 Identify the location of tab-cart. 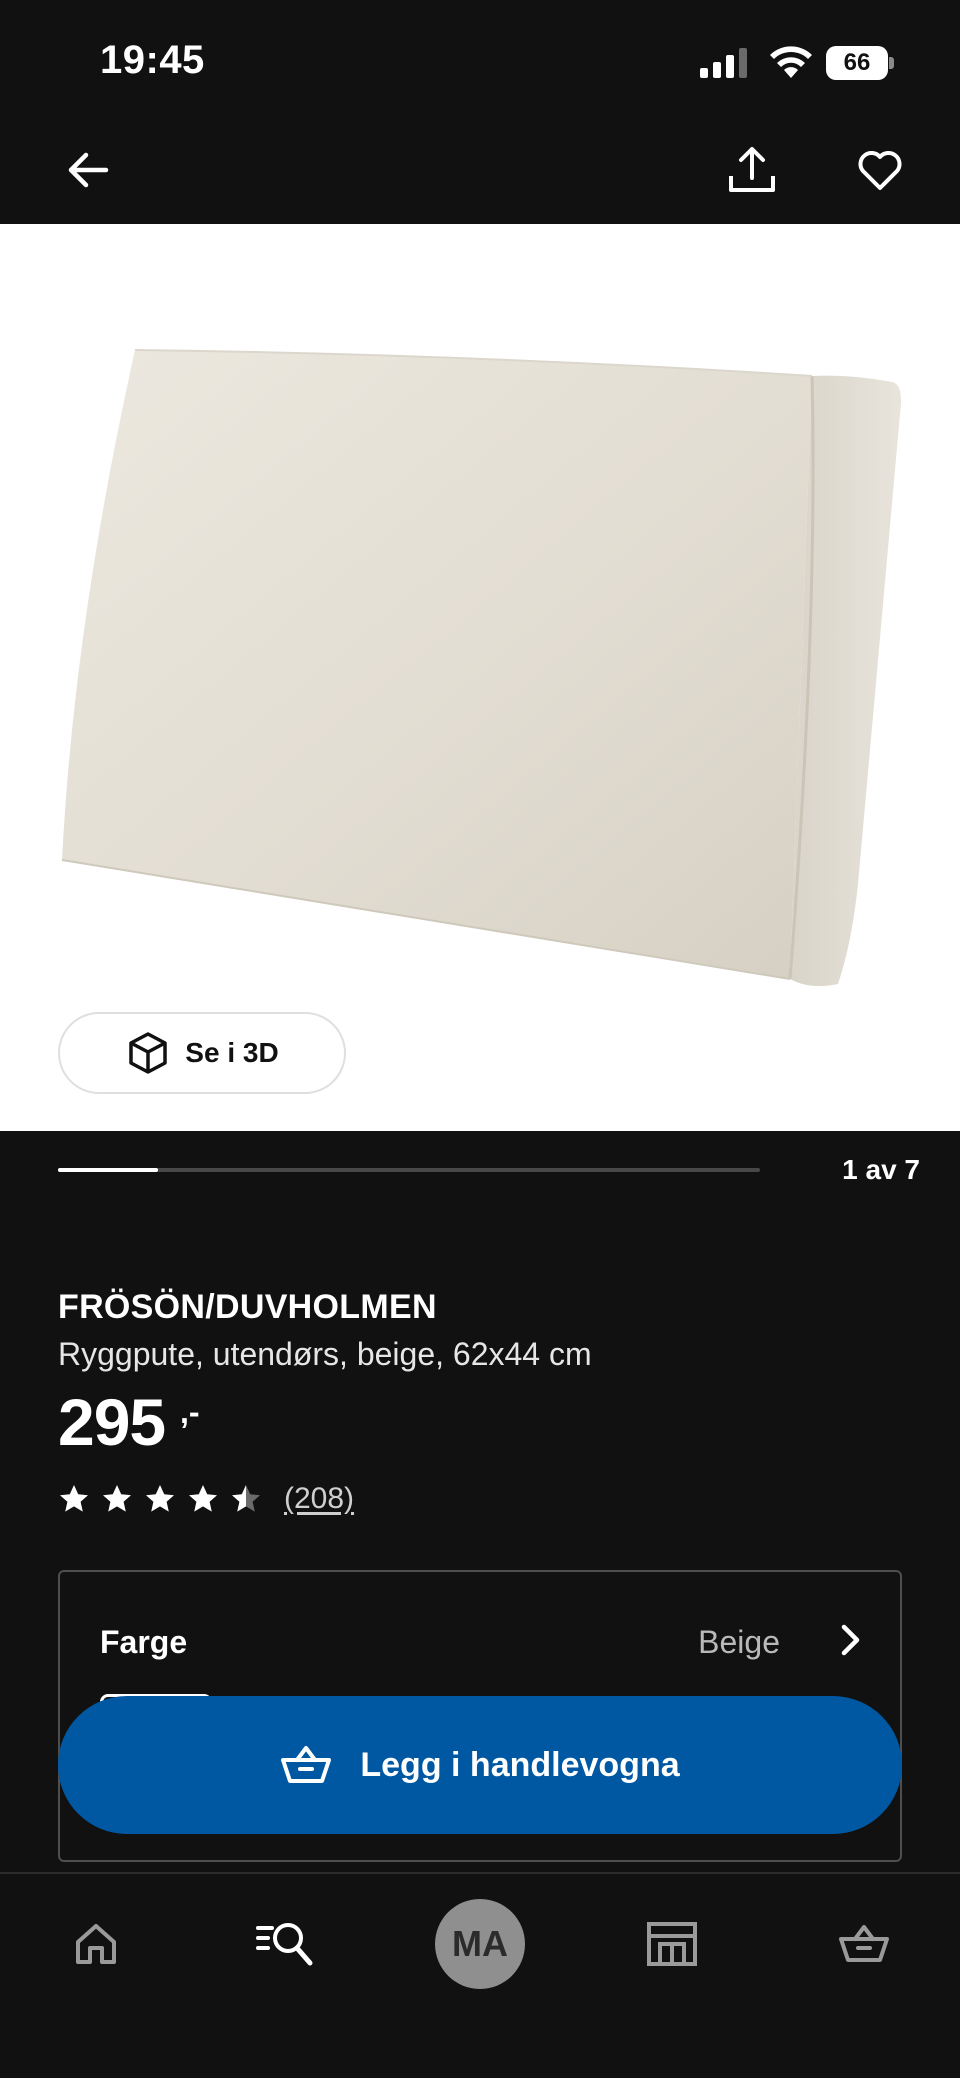
(864, 1944).